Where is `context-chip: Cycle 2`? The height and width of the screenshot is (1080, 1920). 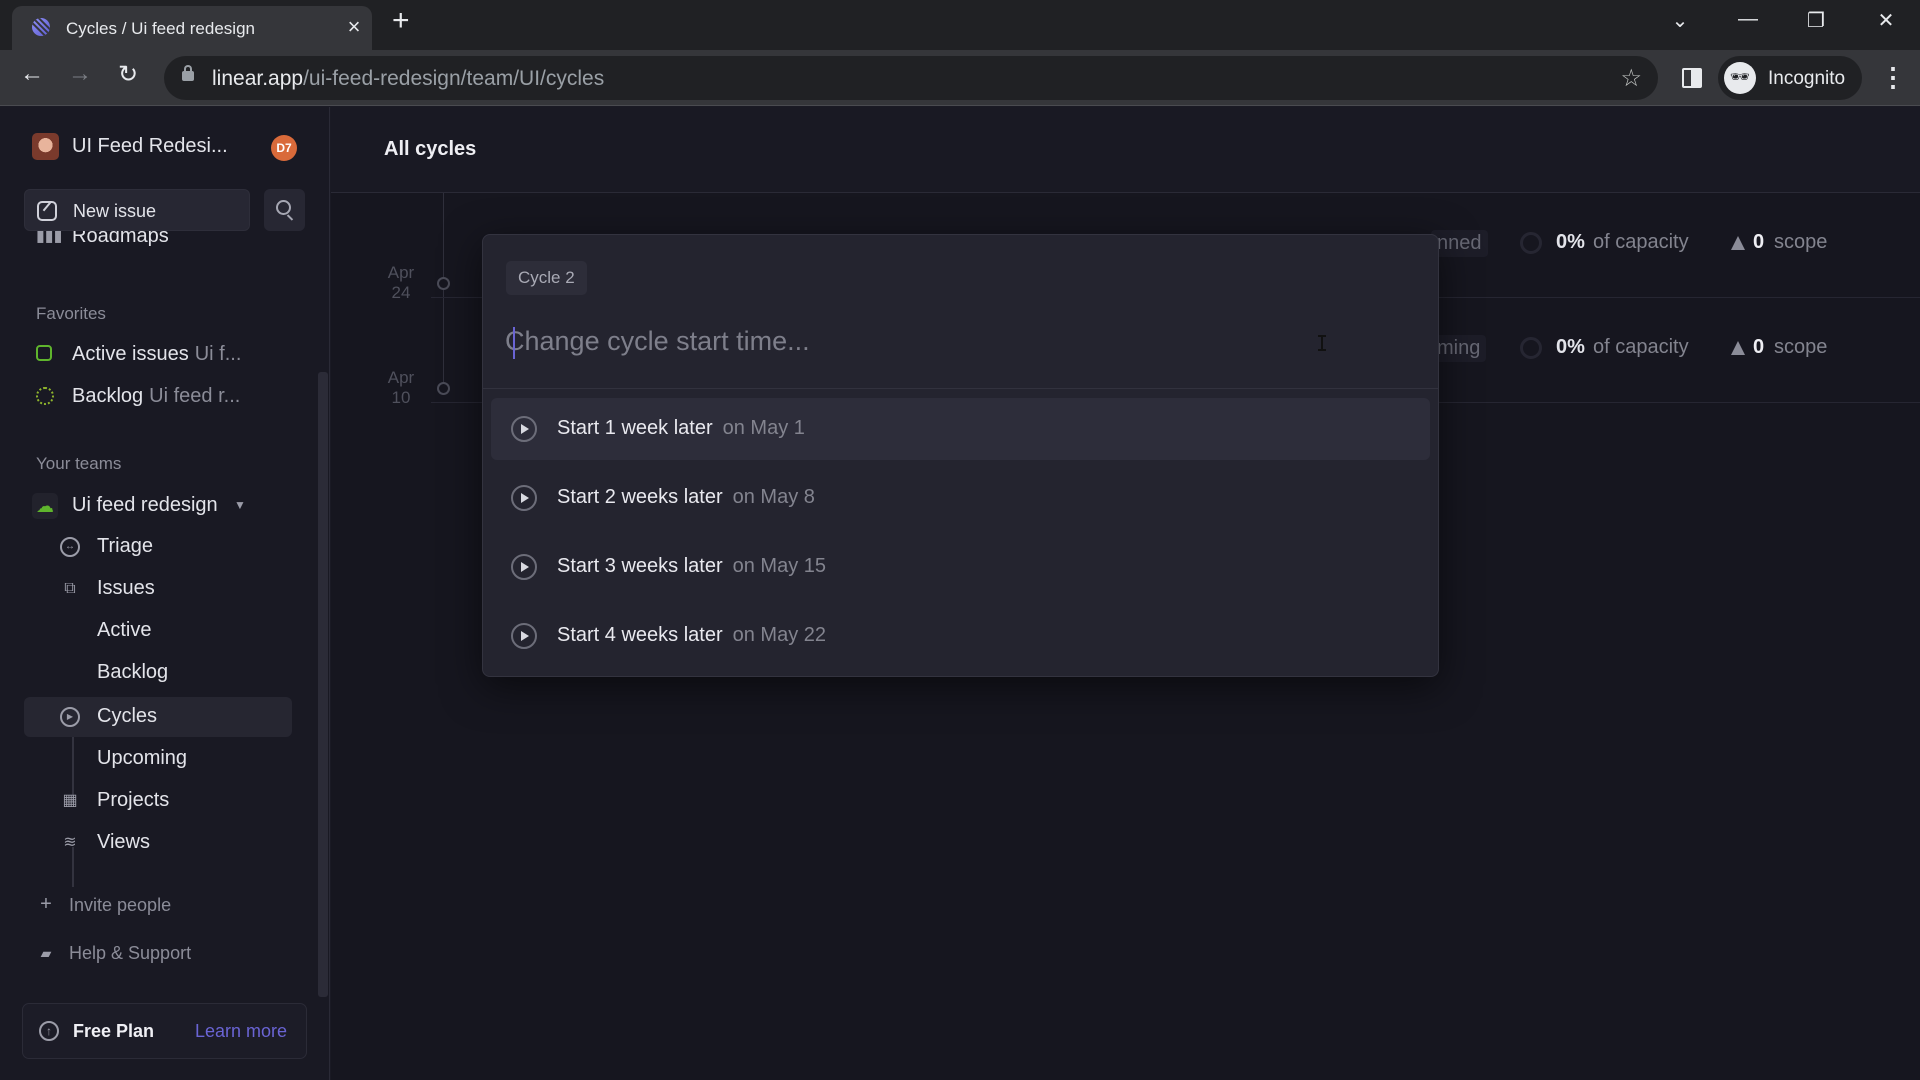
context-chip: Cycle 2 is located at coordinates (546, 278).